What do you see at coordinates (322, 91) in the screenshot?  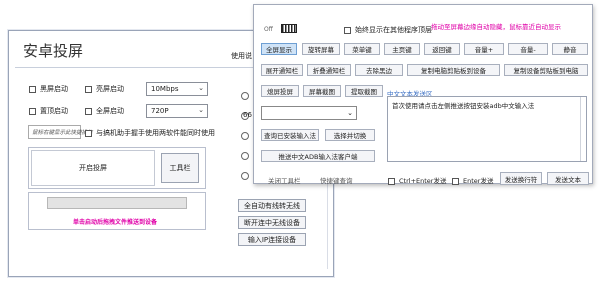 I see `tb-screenshot-button: 屏幕截图` at bounding box center [322, 91].